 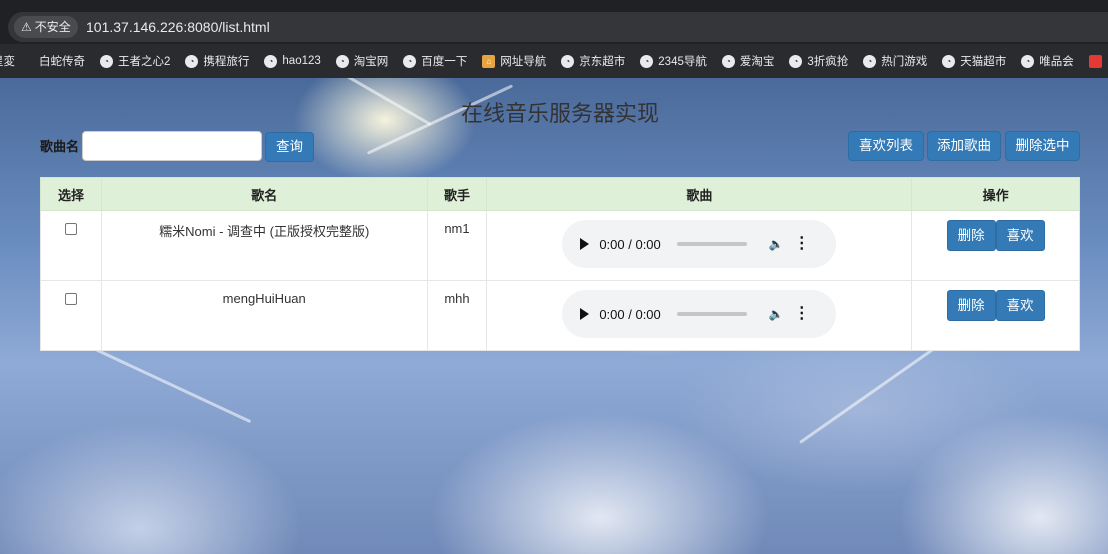 I want to click on bookmark-item: ◔ 携程旅行, so click(x=217, y=61).